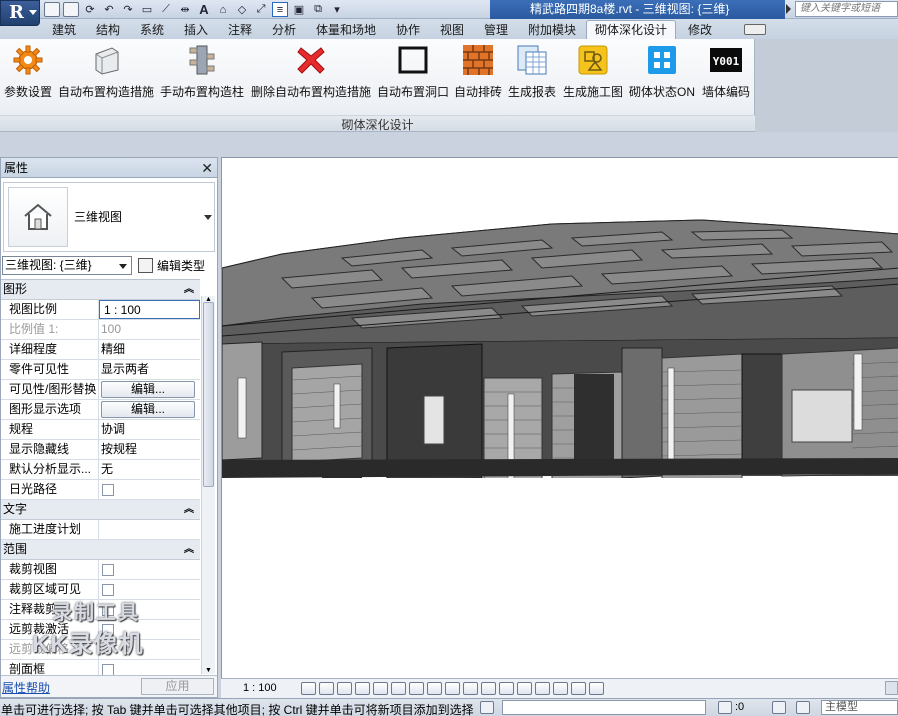 This screenshot has width=898, height=716. I want to click on group-text: 文字 ︽, so click(100, 510).